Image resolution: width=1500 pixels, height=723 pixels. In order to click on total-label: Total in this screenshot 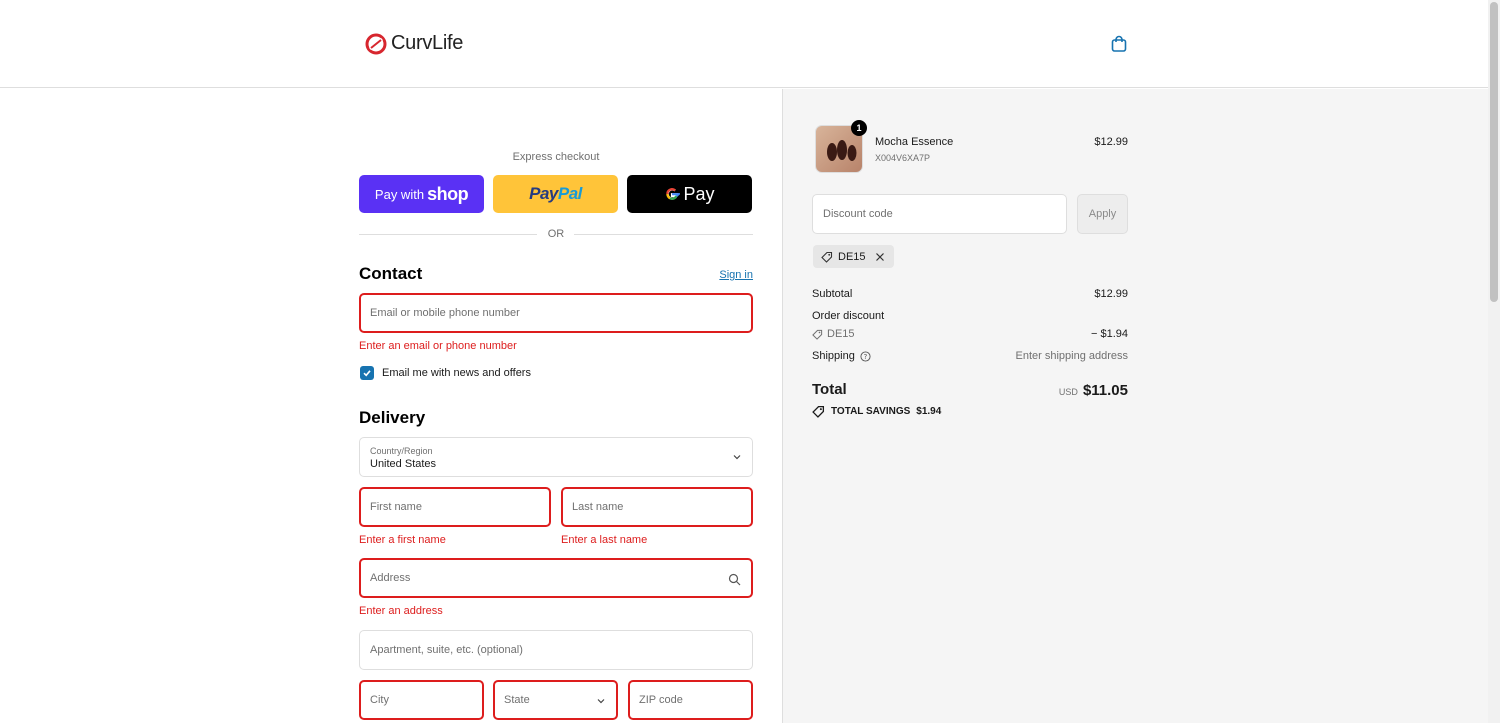, I will do `click(829, 389)`.